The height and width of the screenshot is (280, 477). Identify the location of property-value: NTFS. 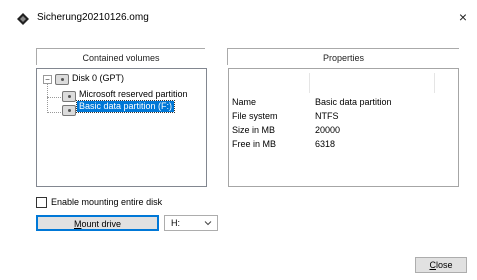
(327, 116).